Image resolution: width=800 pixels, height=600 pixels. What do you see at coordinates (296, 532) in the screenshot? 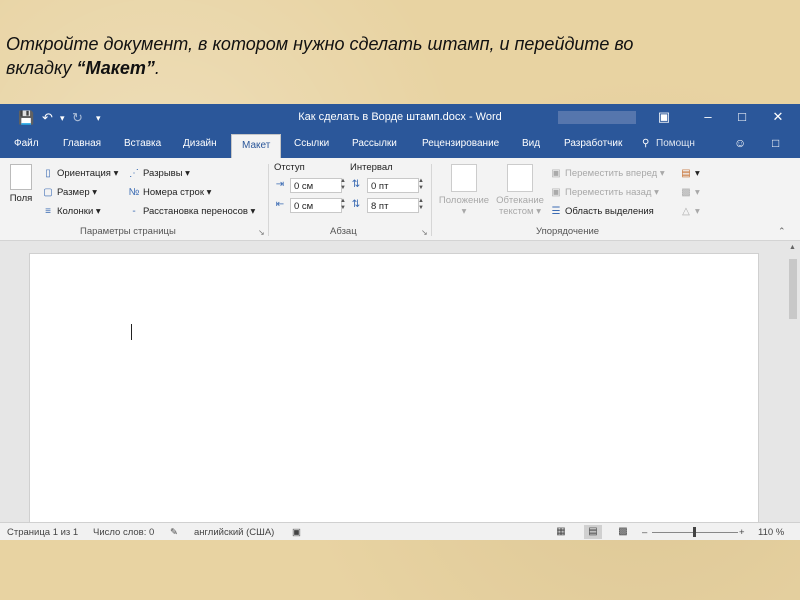
I see `macro-recording-icon: ▣` at bounding box center [296, 532].